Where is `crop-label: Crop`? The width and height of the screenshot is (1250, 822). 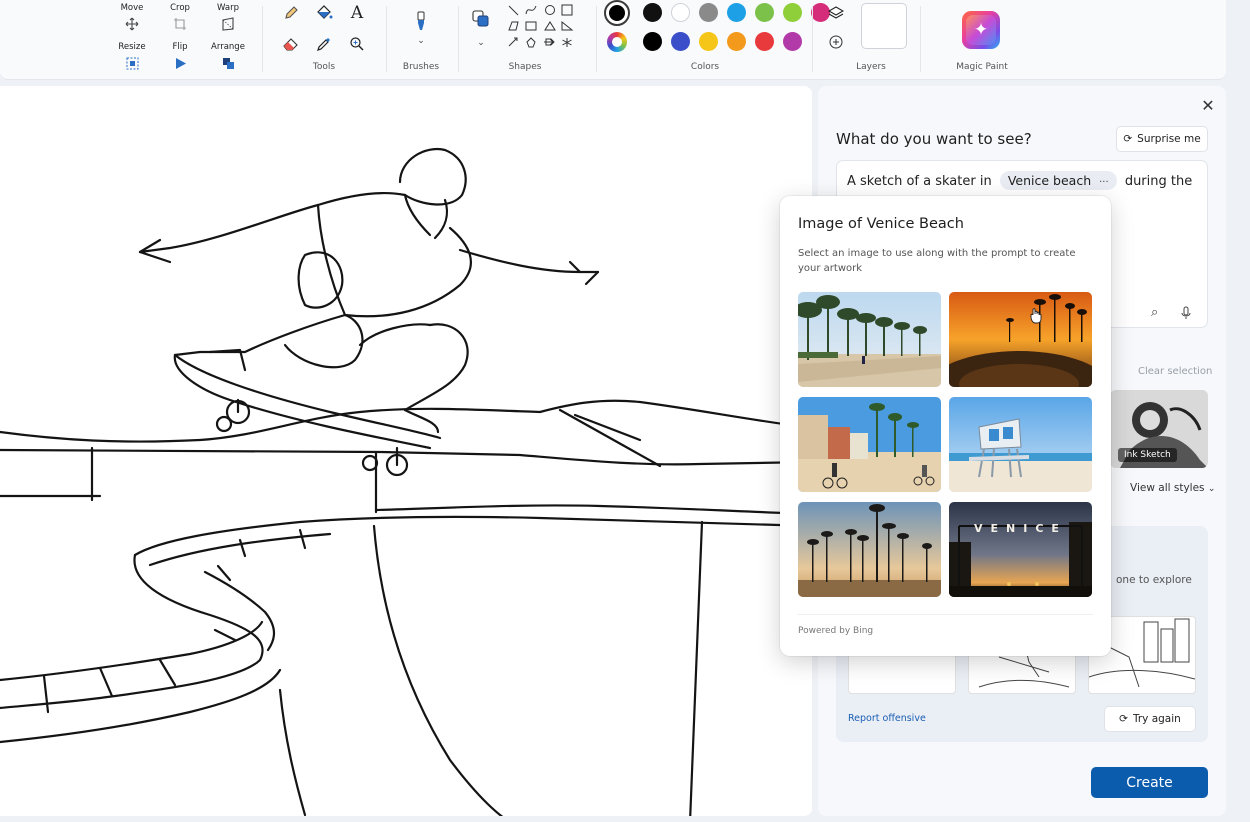
crop-label: Crop is located at coordinates (180, 8).